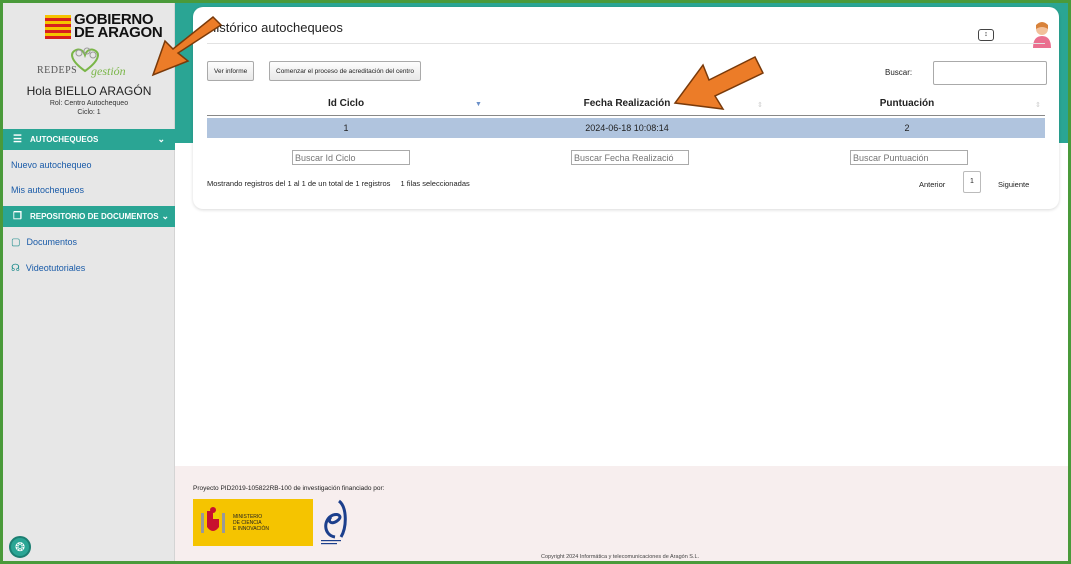 Image resolution: width=1071 pixels, height=564 pixels. I want to click on cookie-settings-button: ❂, so click(20, 547).